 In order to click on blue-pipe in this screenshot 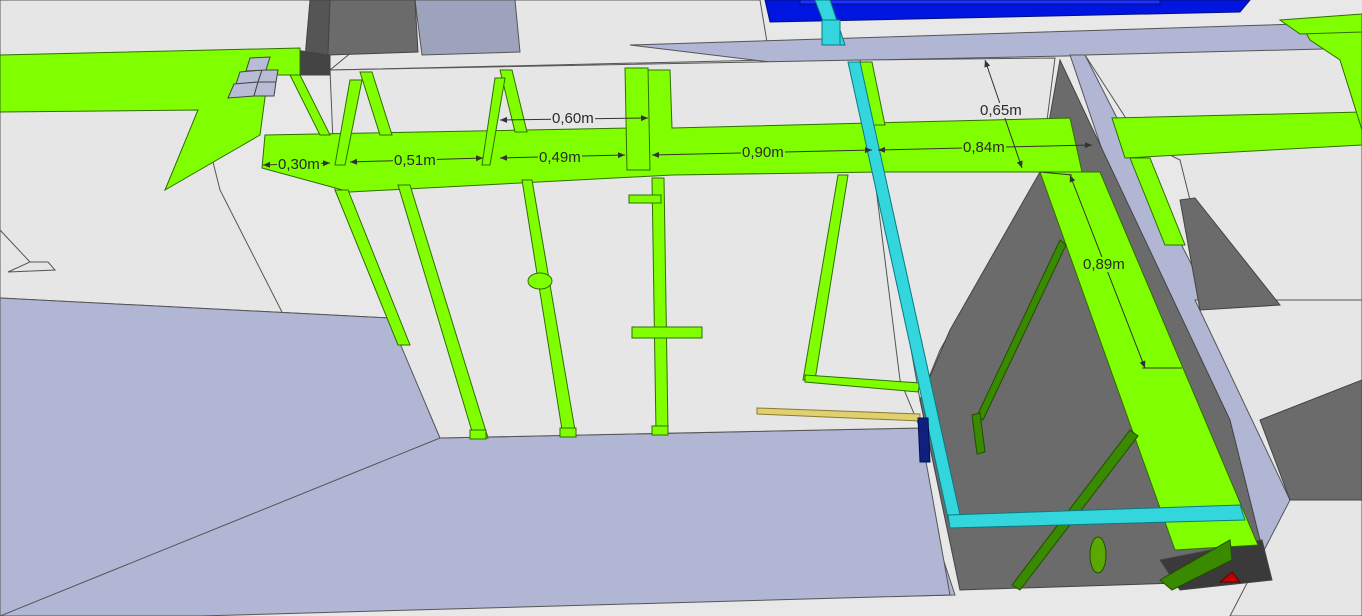, I will do `click(1007, 11)`.